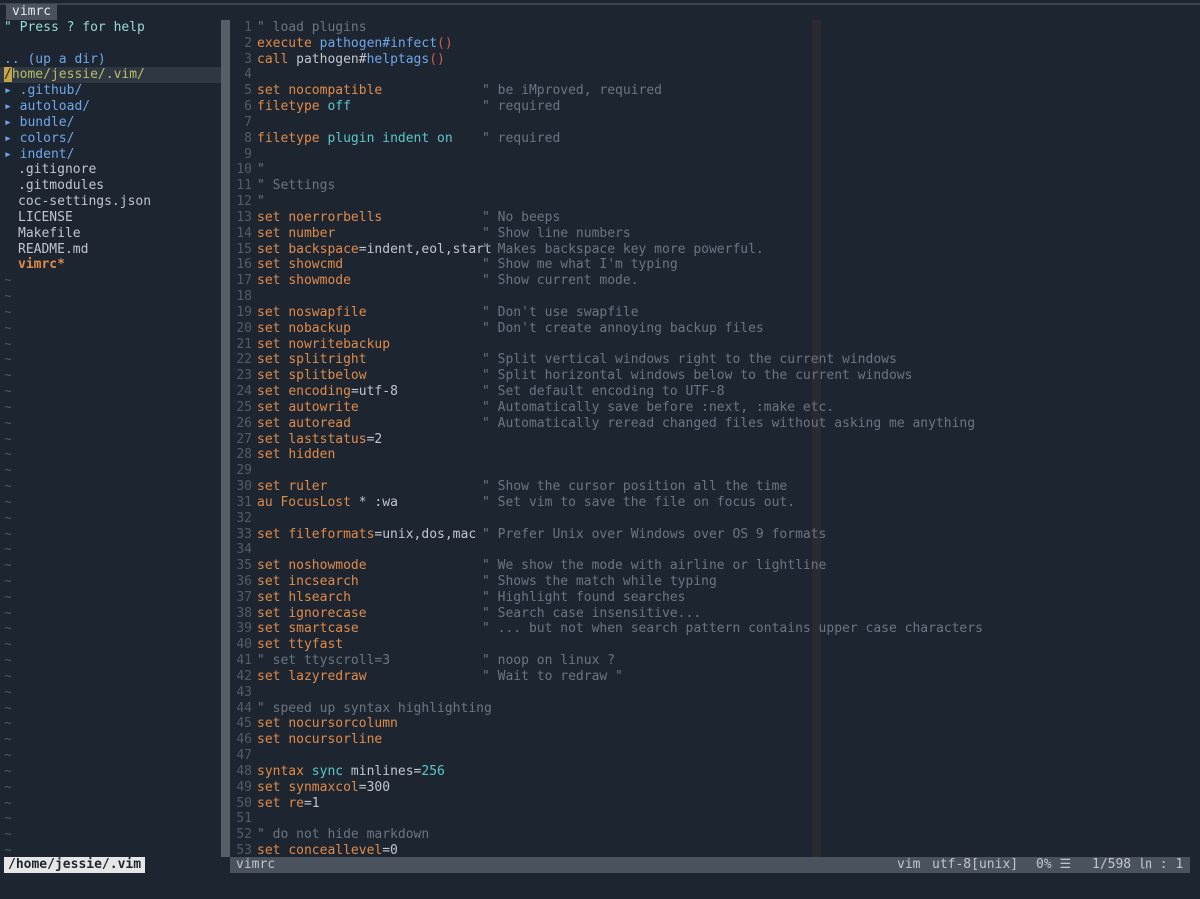 The image size is (1200, 899). I want to click on code-comment: " No beeps, so click(521, 217).